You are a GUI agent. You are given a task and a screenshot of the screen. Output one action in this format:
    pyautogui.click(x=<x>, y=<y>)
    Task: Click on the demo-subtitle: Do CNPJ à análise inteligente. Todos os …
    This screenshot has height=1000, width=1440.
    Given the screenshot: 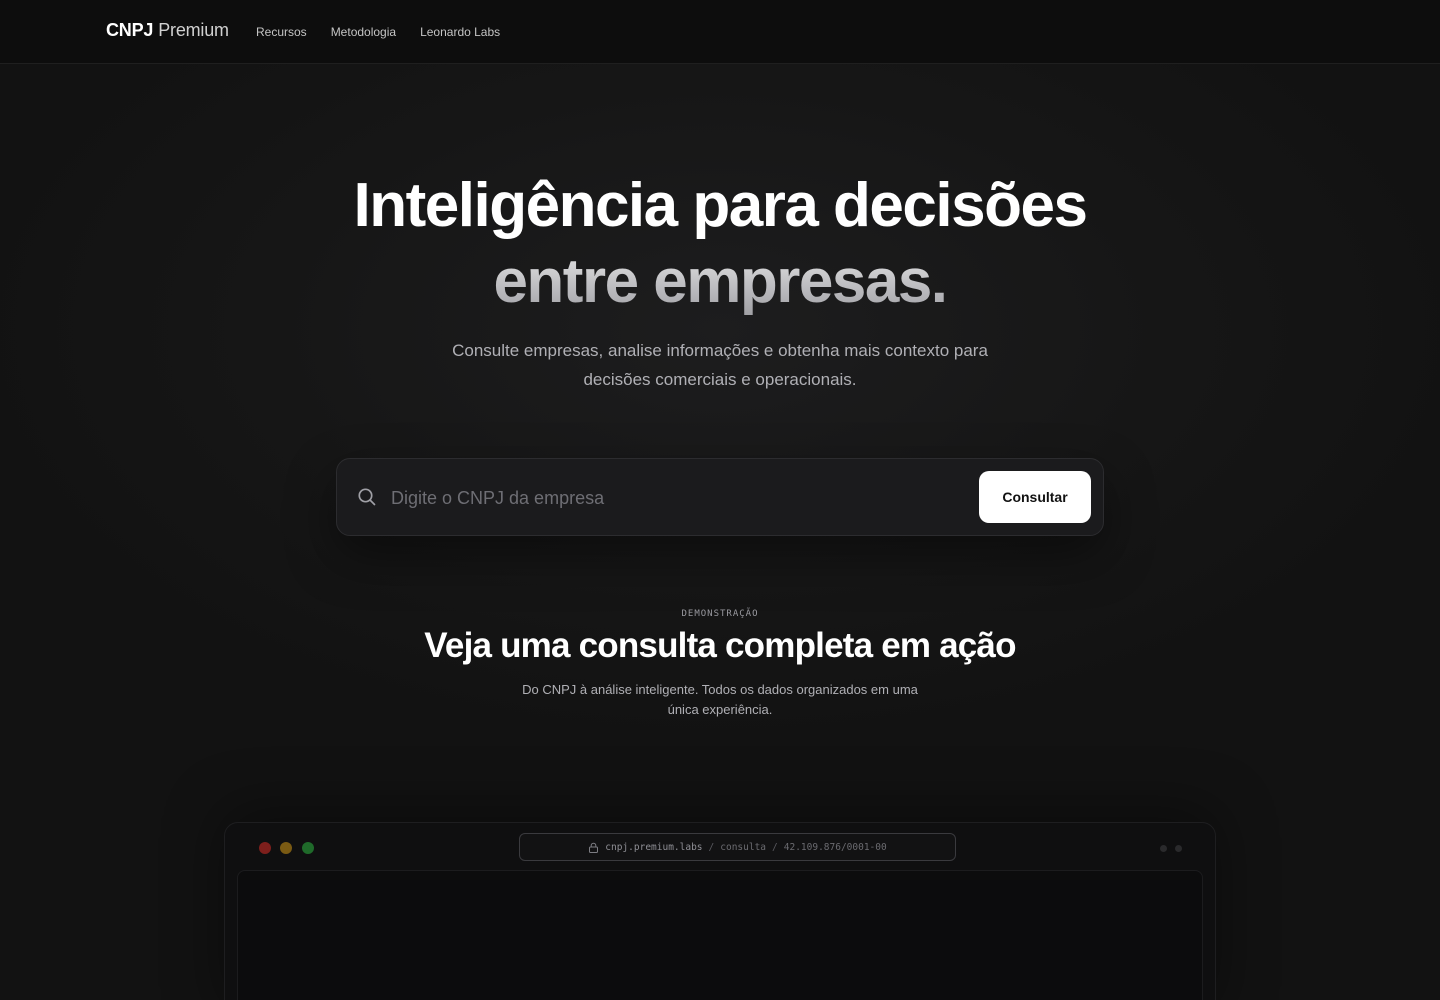 What is the action you would take?
    pyautogui.click(x=720, y=700)
    